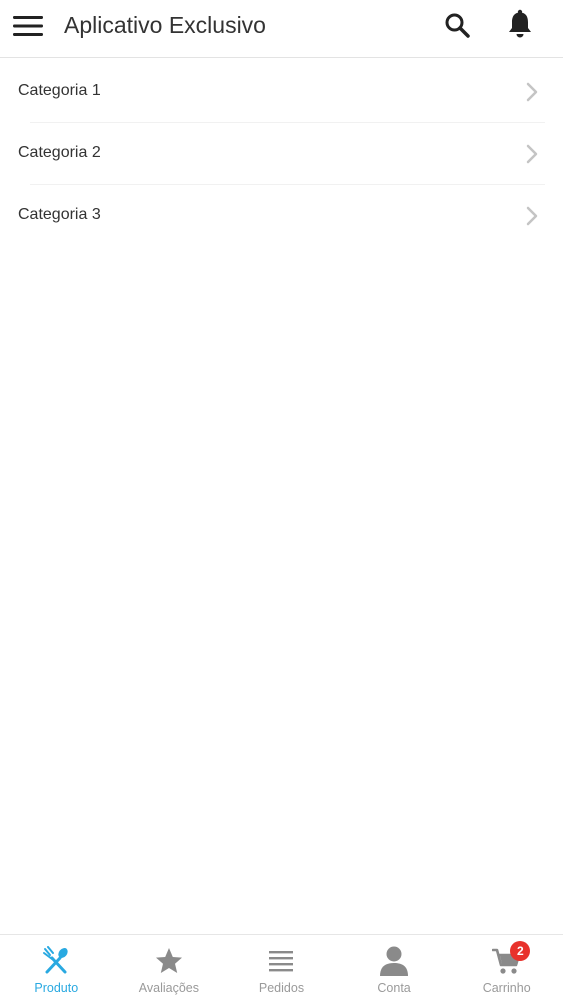 The height and width of the screenshot is (1000, 563). Describe the element at coordinates (56, 988) in the screenshot. I see `tab-label: Produto` at that location.